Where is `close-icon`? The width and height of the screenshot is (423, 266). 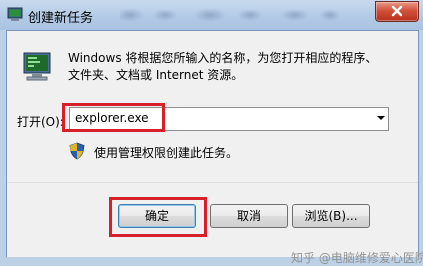
close-icon is located at coordinates (397, 11).